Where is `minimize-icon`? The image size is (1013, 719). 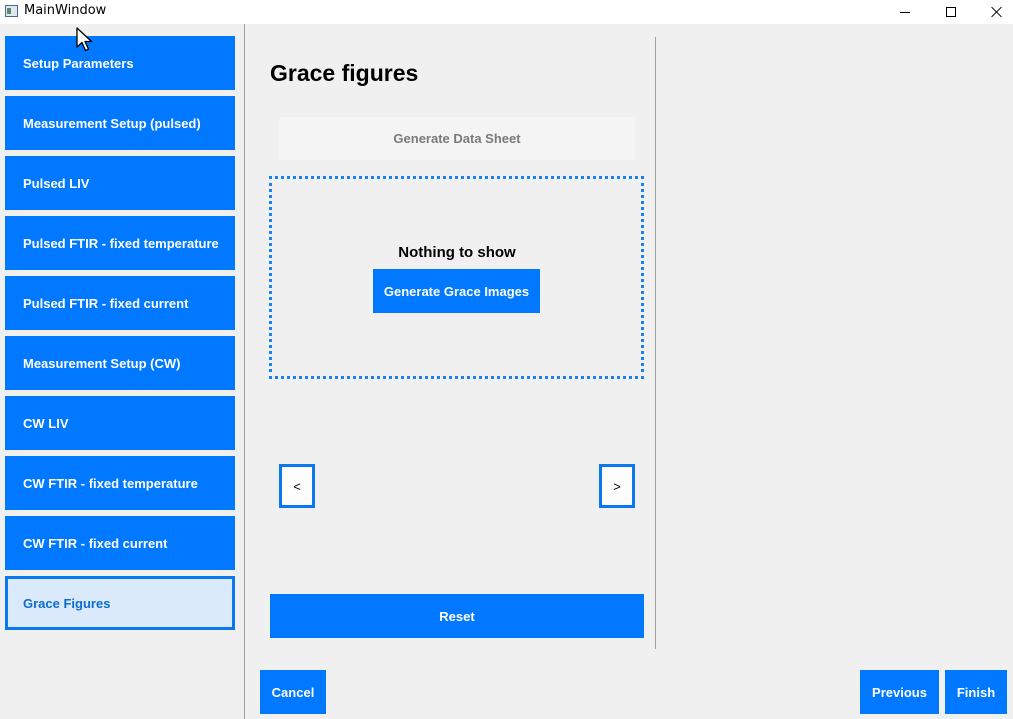 minimize-icon is located at coordinates (905, 12).